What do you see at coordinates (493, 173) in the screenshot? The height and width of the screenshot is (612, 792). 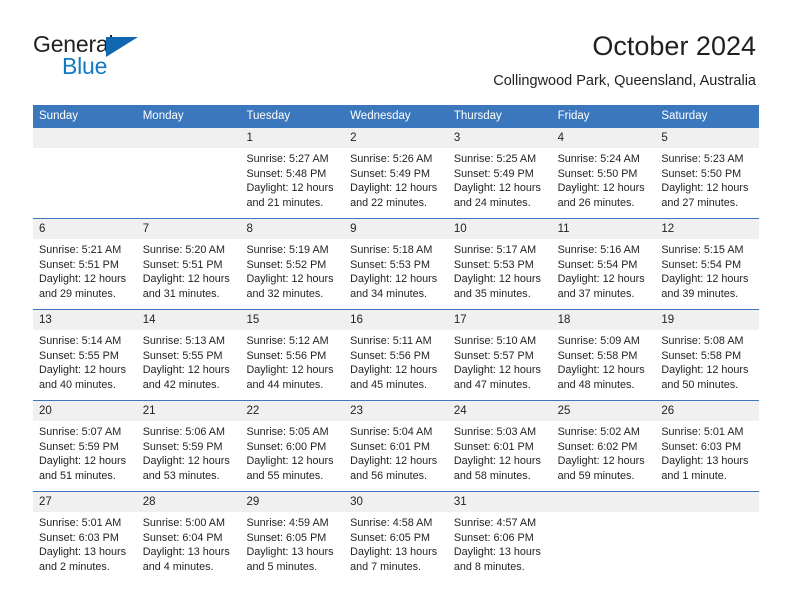 I see `sunset-line: Sunset: 5:49 PM` at bounding box center [493, 173].